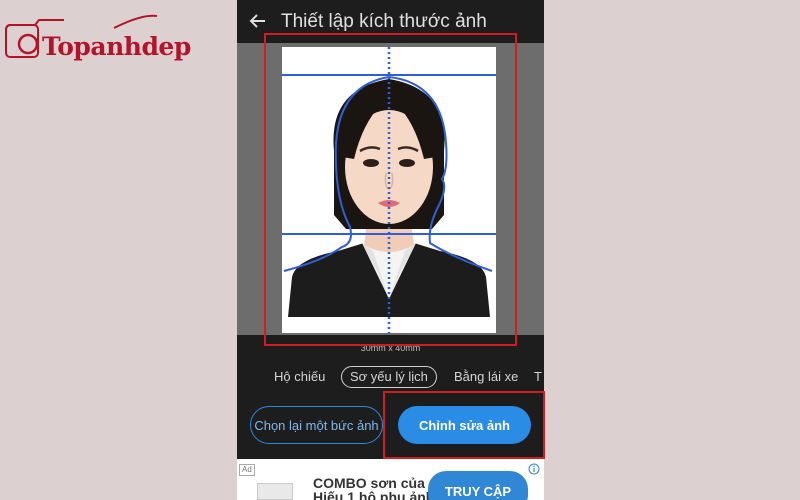  What do you see at coordinates (534, 469) in the screenshot?
I see `info-icon` at bounding box center [534, 469].